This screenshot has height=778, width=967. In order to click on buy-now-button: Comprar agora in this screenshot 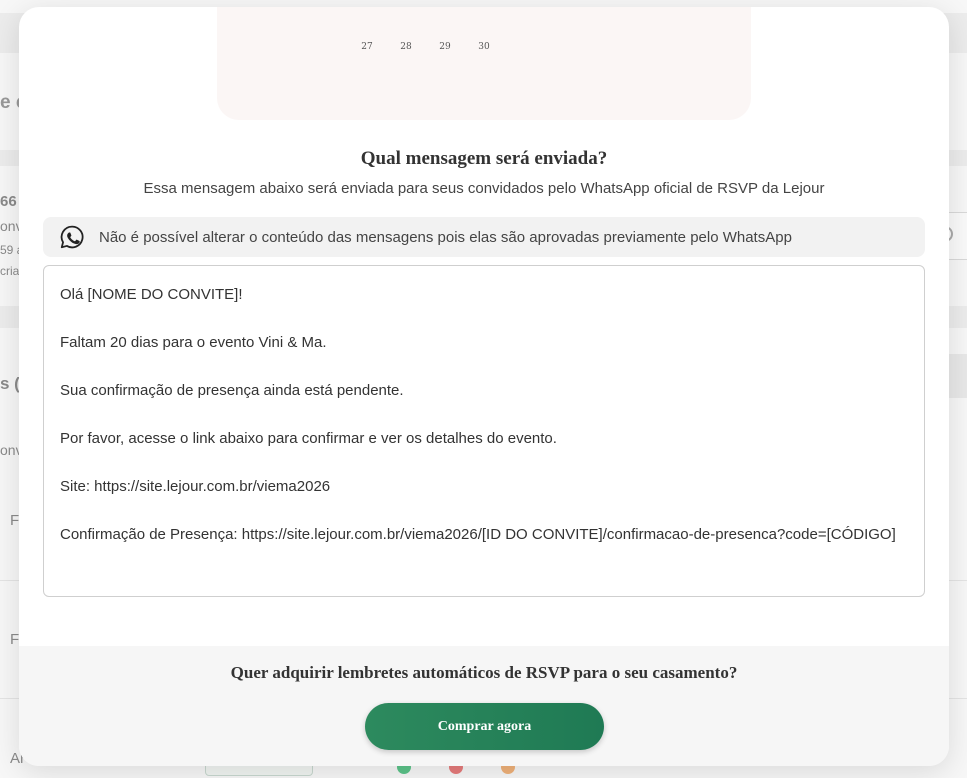, I will do `click(484, 726)`.